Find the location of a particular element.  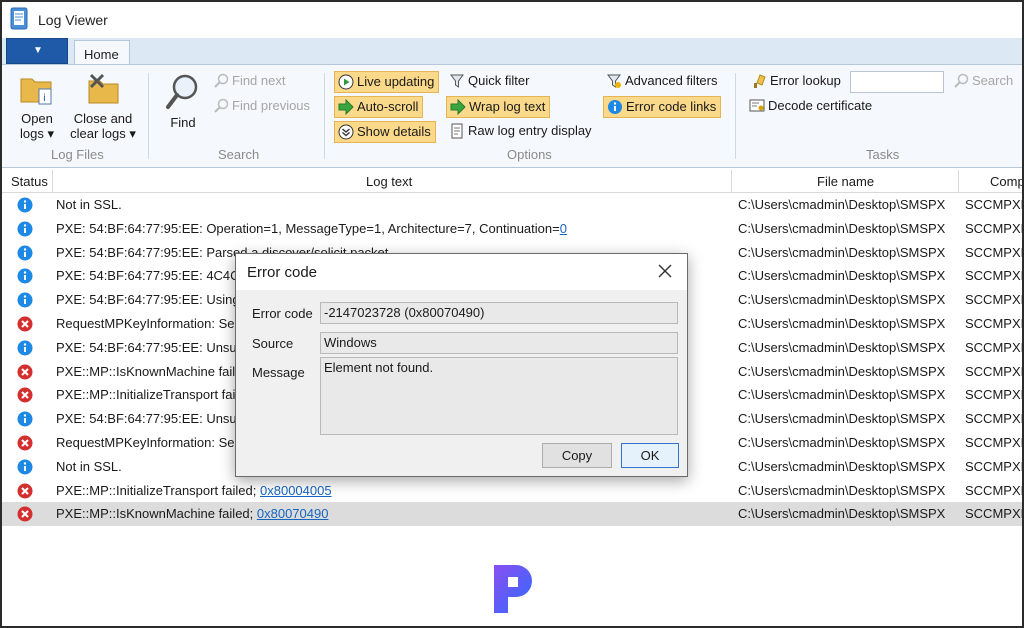

tab-home-label: Home is located at coordinates (101, 54).